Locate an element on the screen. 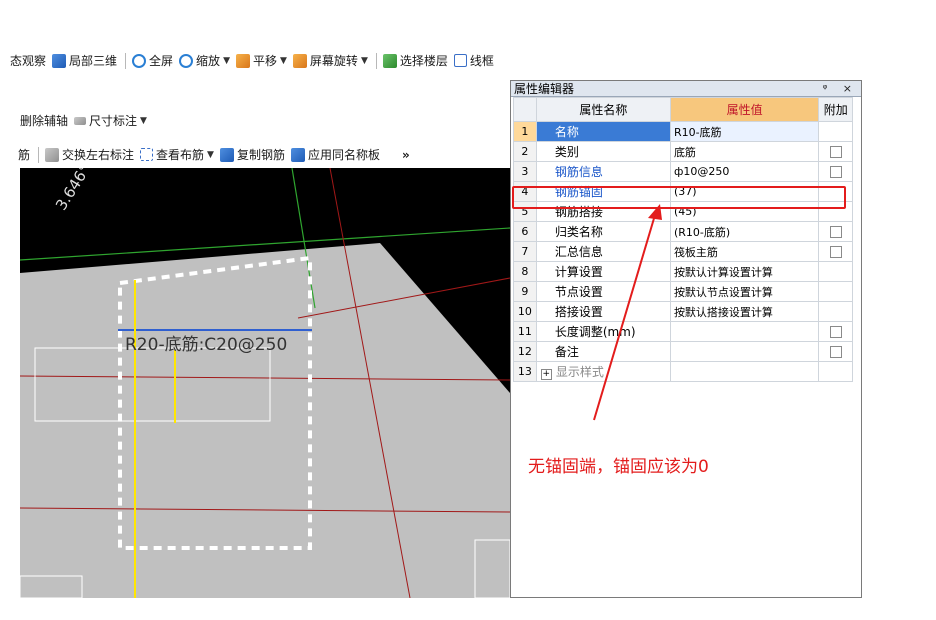  swap-annotation-button: 交换左右标注 is located at coordinates (89, 154).